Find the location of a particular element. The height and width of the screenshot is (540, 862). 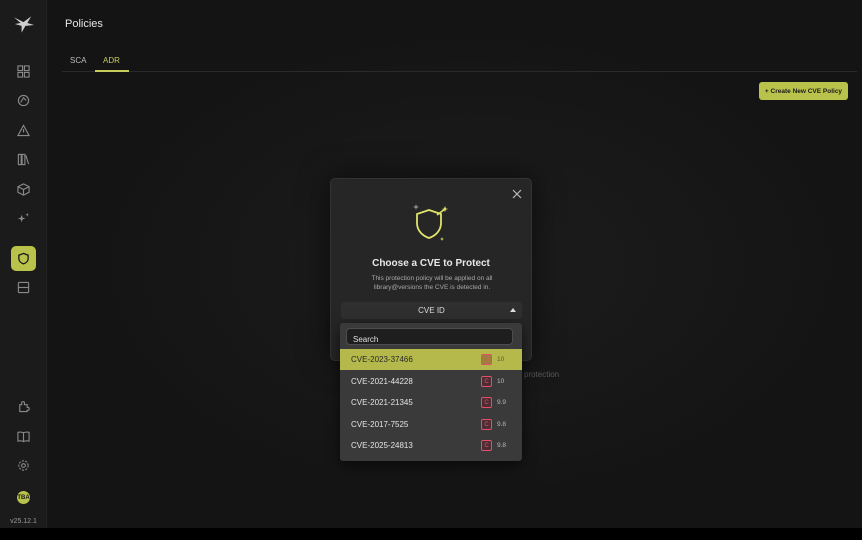

search-input is located at coordinates (429, 339).